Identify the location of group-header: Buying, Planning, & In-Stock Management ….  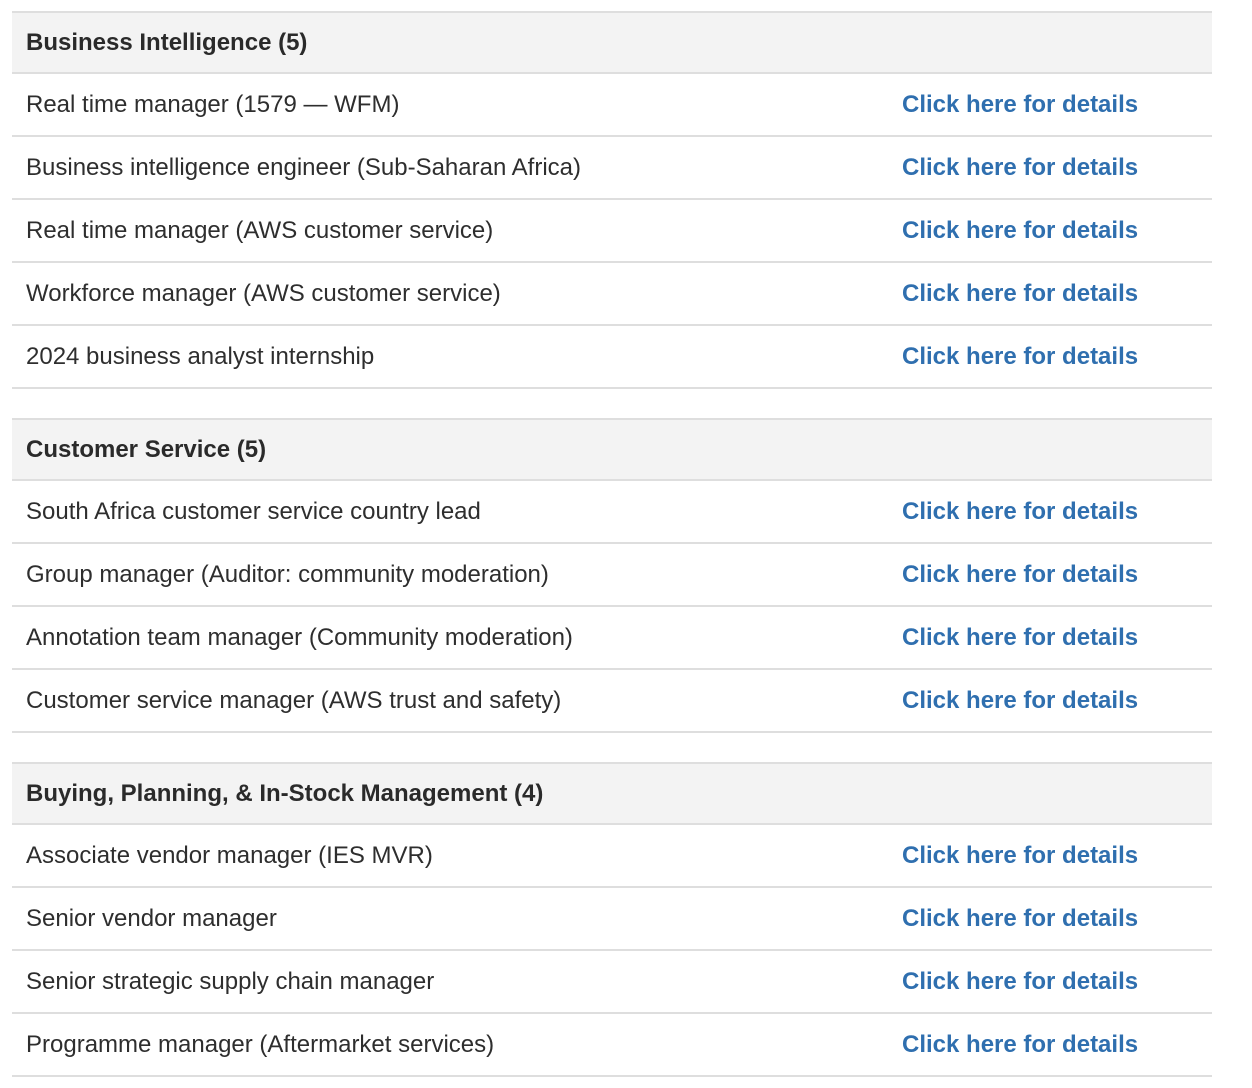
(612, 793).